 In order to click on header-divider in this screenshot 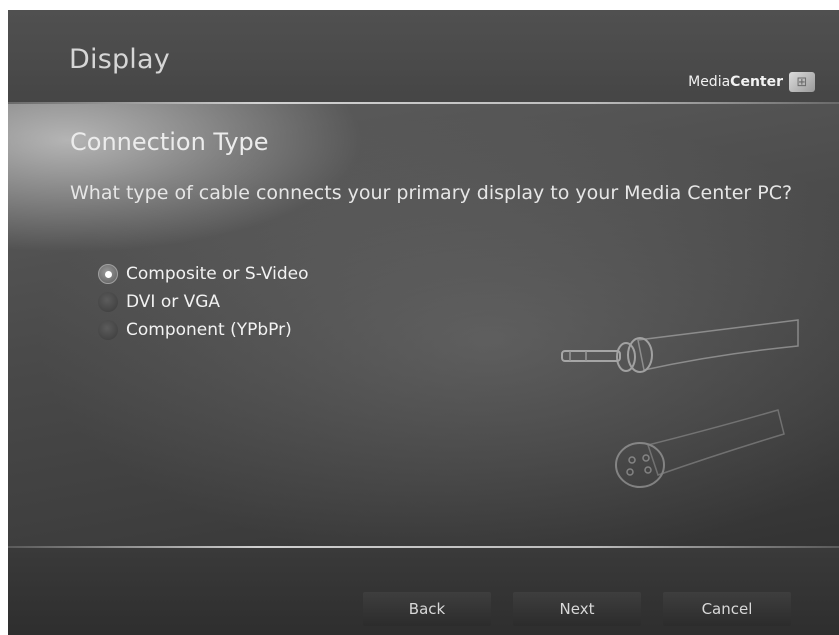, I will do `click(423, 103)`.